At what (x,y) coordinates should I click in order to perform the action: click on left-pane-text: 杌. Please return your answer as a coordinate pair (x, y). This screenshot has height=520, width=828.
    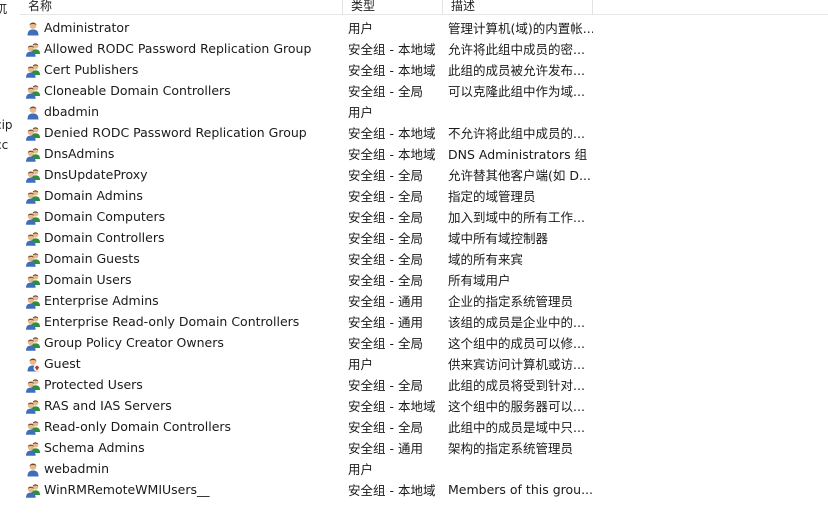
    Looking at the image, I should click on (4, 9).